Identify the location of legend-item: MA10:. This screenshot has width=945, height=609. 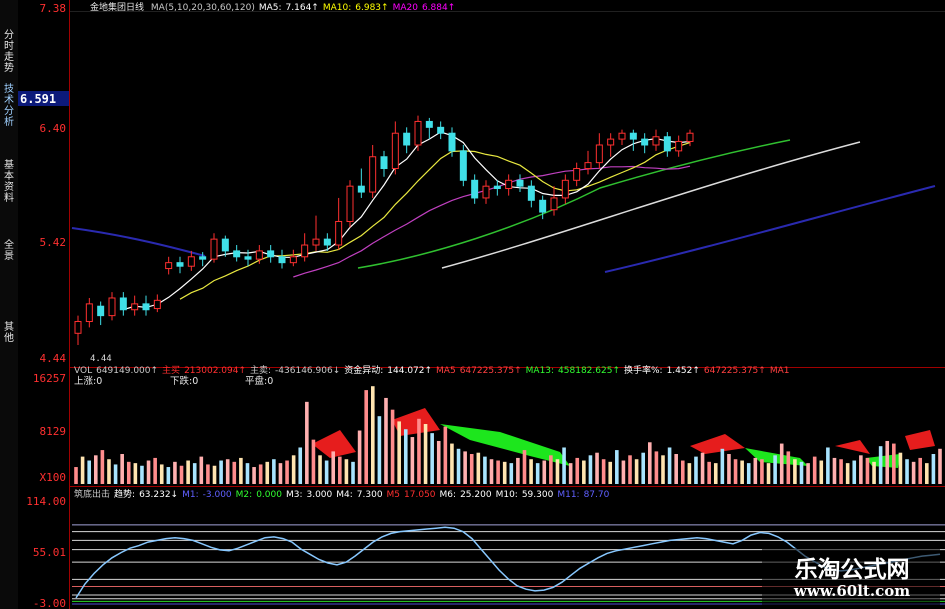
(337, 8).